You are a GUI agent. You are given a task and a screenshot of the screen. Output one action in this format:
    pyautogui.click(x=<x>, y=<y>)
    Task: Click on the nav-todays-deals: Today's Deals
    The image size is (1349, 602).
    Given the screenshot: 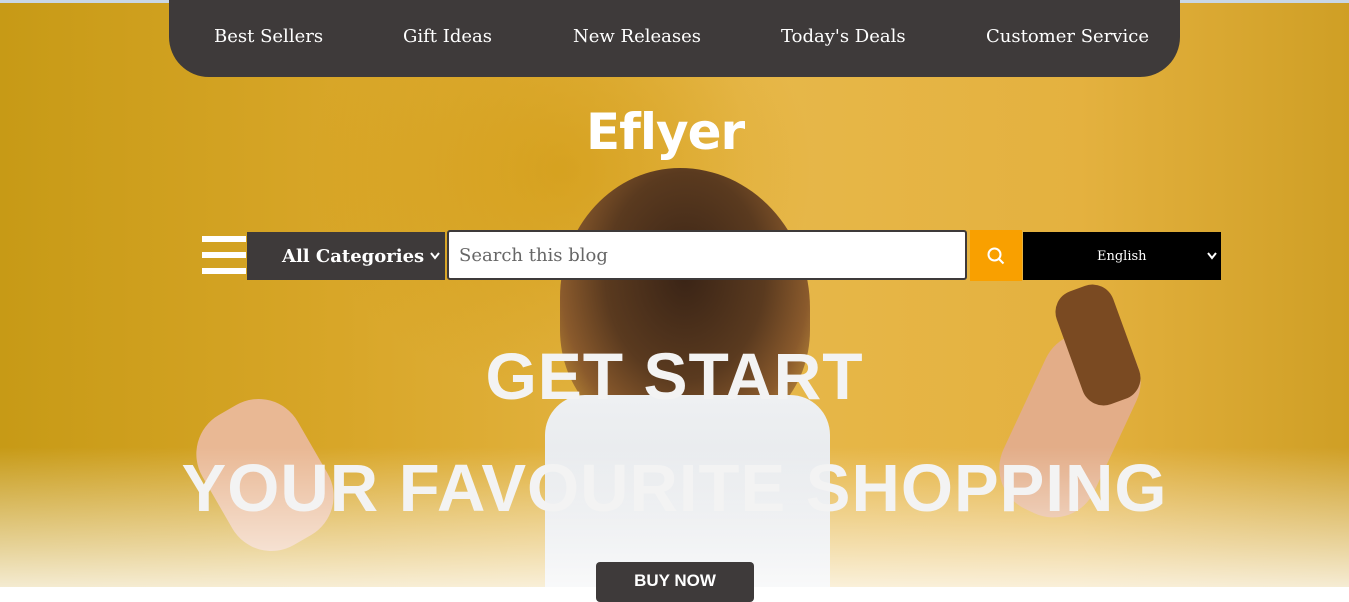 What is the action you would take?
    pyautogui.click(x=843, y=36)
    